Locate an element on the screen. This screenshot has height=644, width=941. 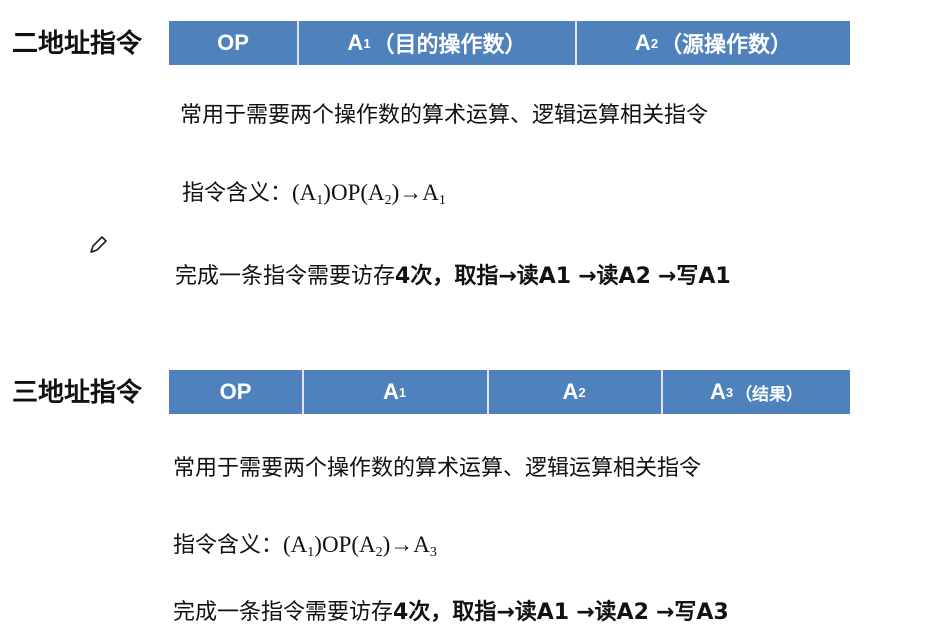
three-address-usage: 常用于需要两个操作数的算术运算、逻辑运算相关指令 is located at coordinates (437, 468).